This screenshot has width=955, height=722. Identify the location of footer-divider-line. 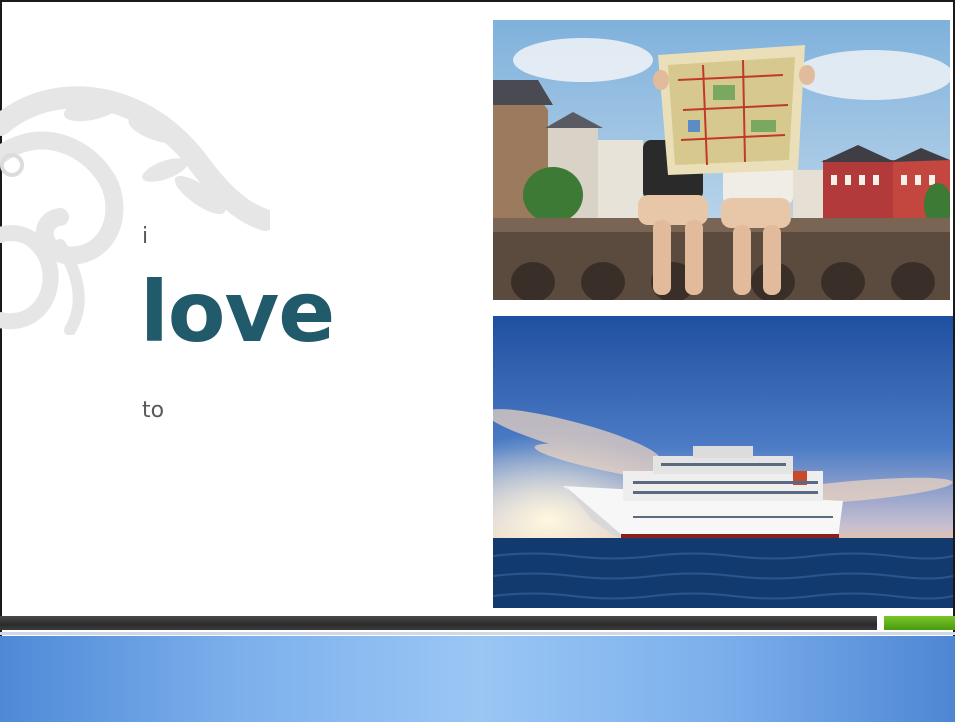
(477, 633).